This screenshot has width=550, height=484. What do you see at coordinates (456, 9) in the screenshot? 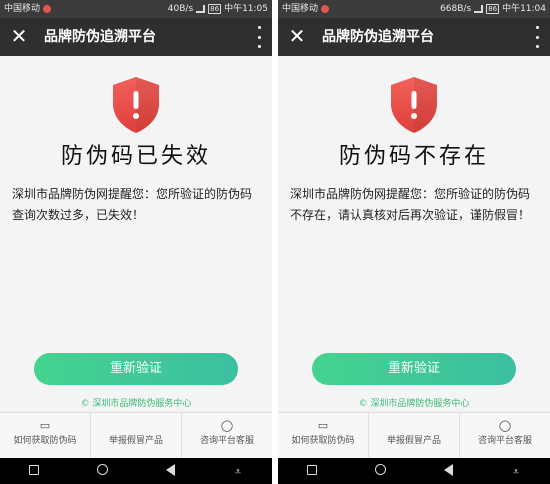
I see `network-speed: 668B/s` at bounding box center [456, 9].